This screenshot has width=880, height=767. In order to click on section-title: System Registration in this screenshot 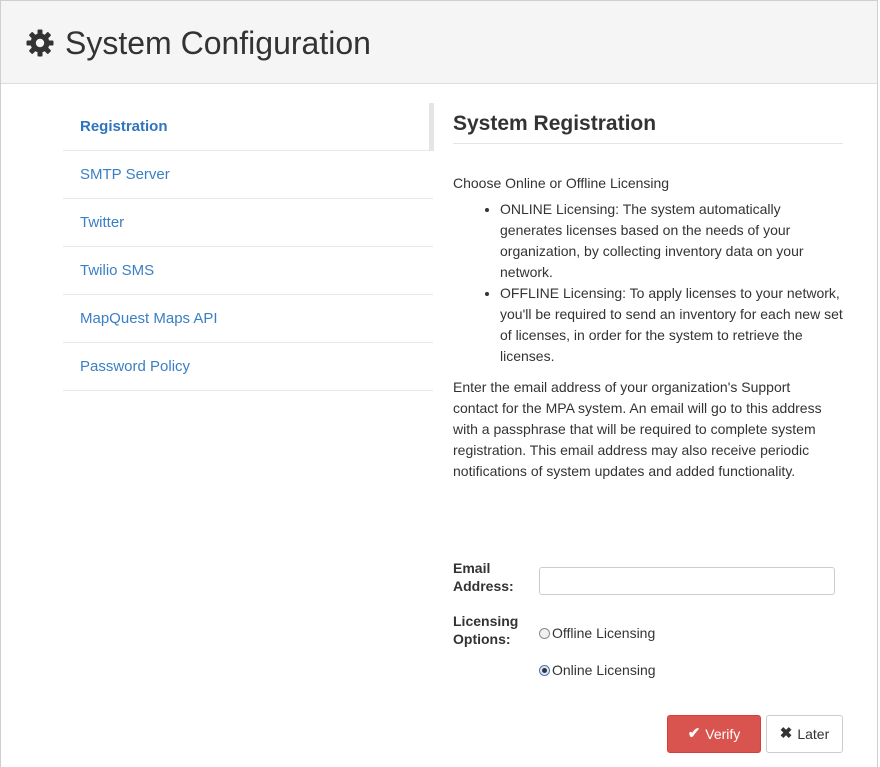, I will do `click(648, 123)`.